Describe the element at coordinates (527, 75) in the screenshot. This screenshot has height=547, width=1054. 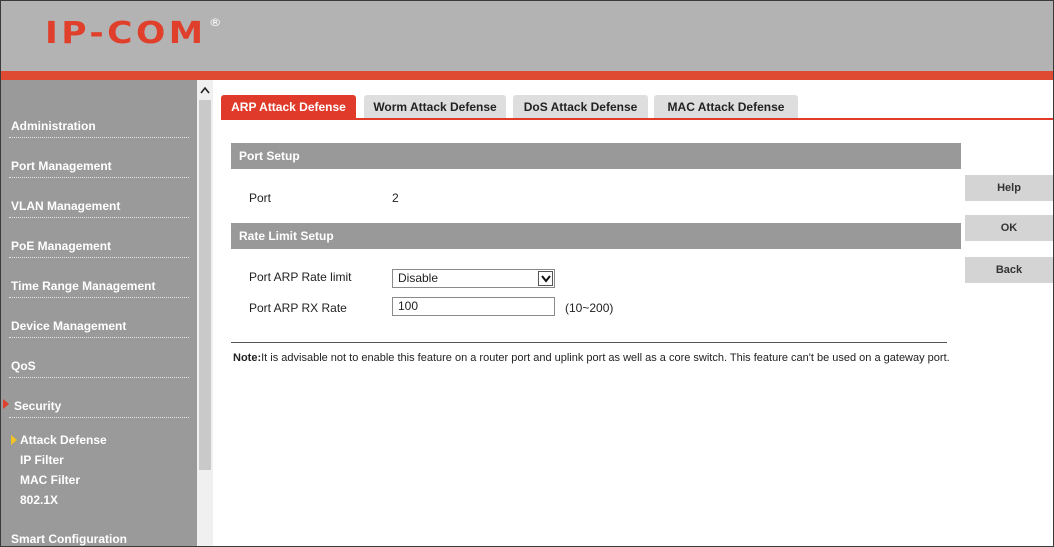
I see `header-accent-bar` at that location.